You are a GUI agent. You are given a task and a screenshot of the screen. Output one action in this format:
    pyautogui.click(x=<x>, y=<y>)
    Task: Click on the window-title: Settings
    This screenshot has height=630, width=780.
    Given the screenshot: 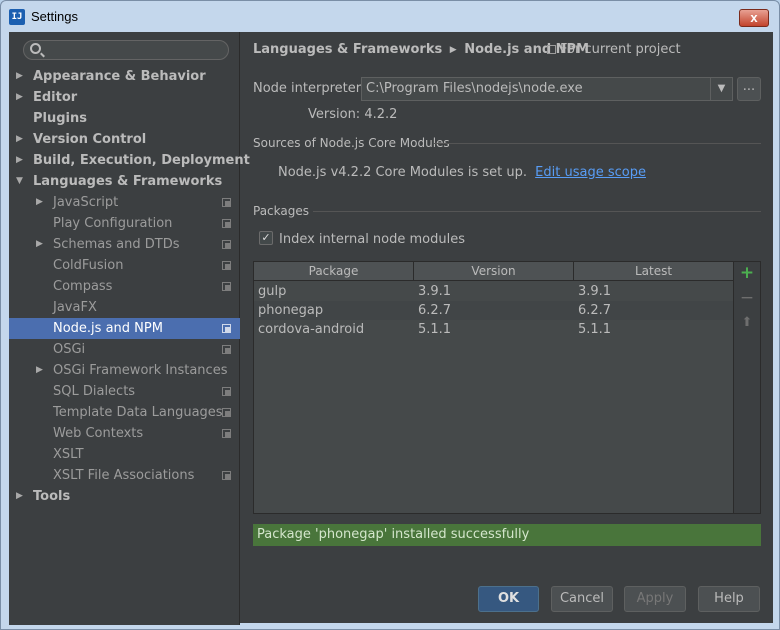 What is the action you would take?
    pyautogui.click(x=54, y=16)
    